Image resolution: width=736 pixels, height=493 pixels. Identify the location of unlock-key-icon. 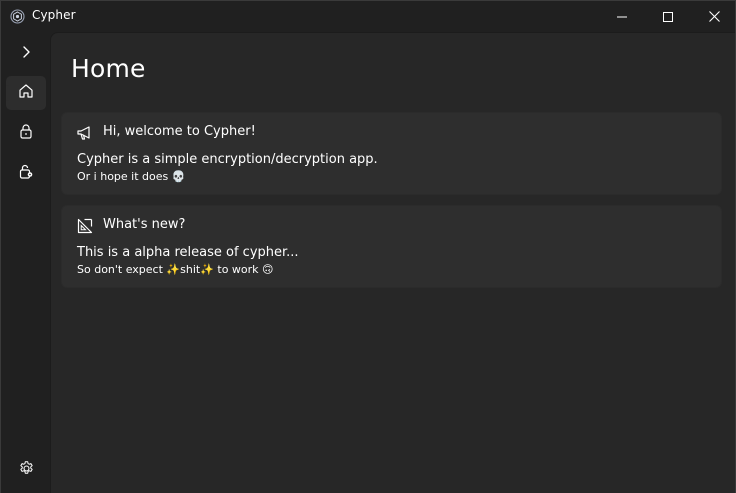
(26, 173).